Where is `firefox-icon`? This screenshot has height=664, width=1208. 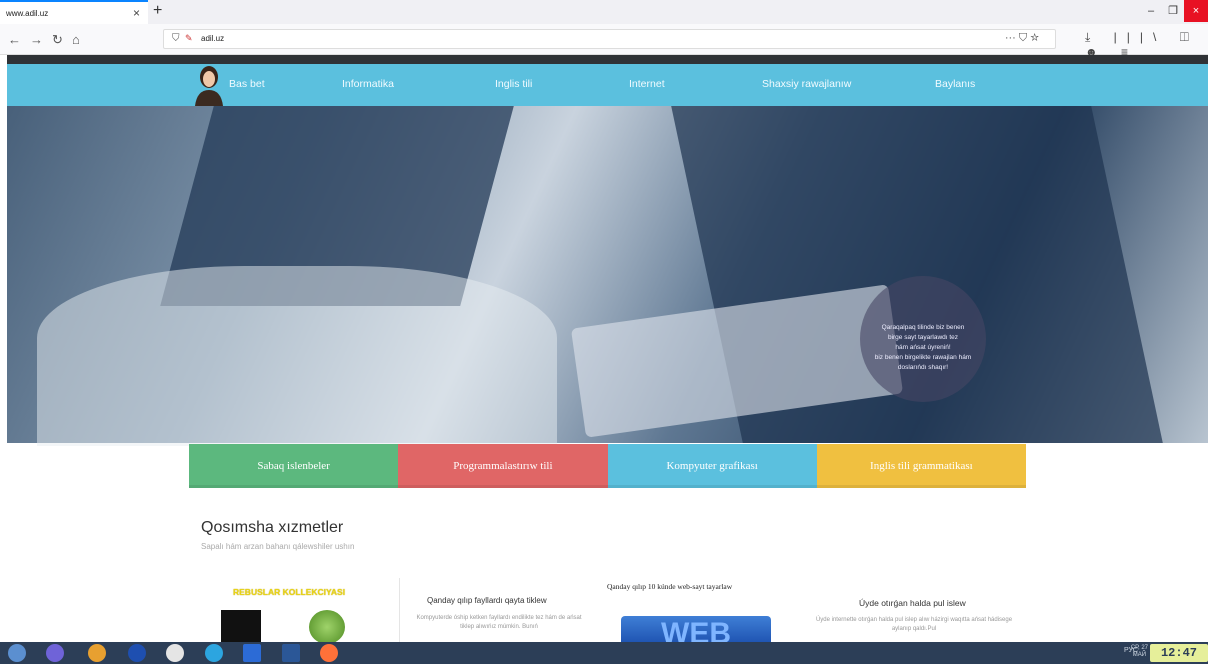
firefox-icon is located at coordinates (329, 653).